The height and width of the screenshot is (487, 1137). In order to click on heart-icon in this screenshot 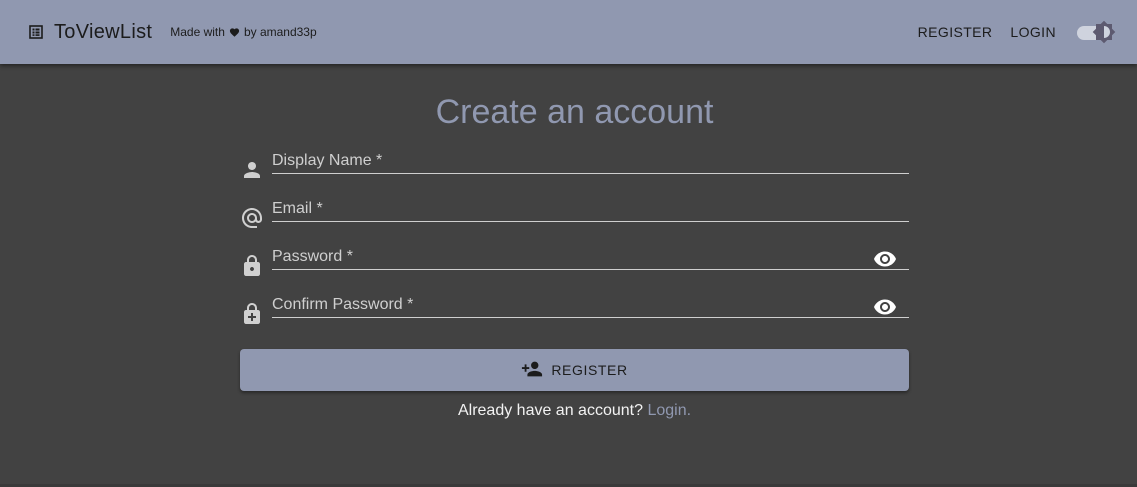, I will do `click(234, 32)`.